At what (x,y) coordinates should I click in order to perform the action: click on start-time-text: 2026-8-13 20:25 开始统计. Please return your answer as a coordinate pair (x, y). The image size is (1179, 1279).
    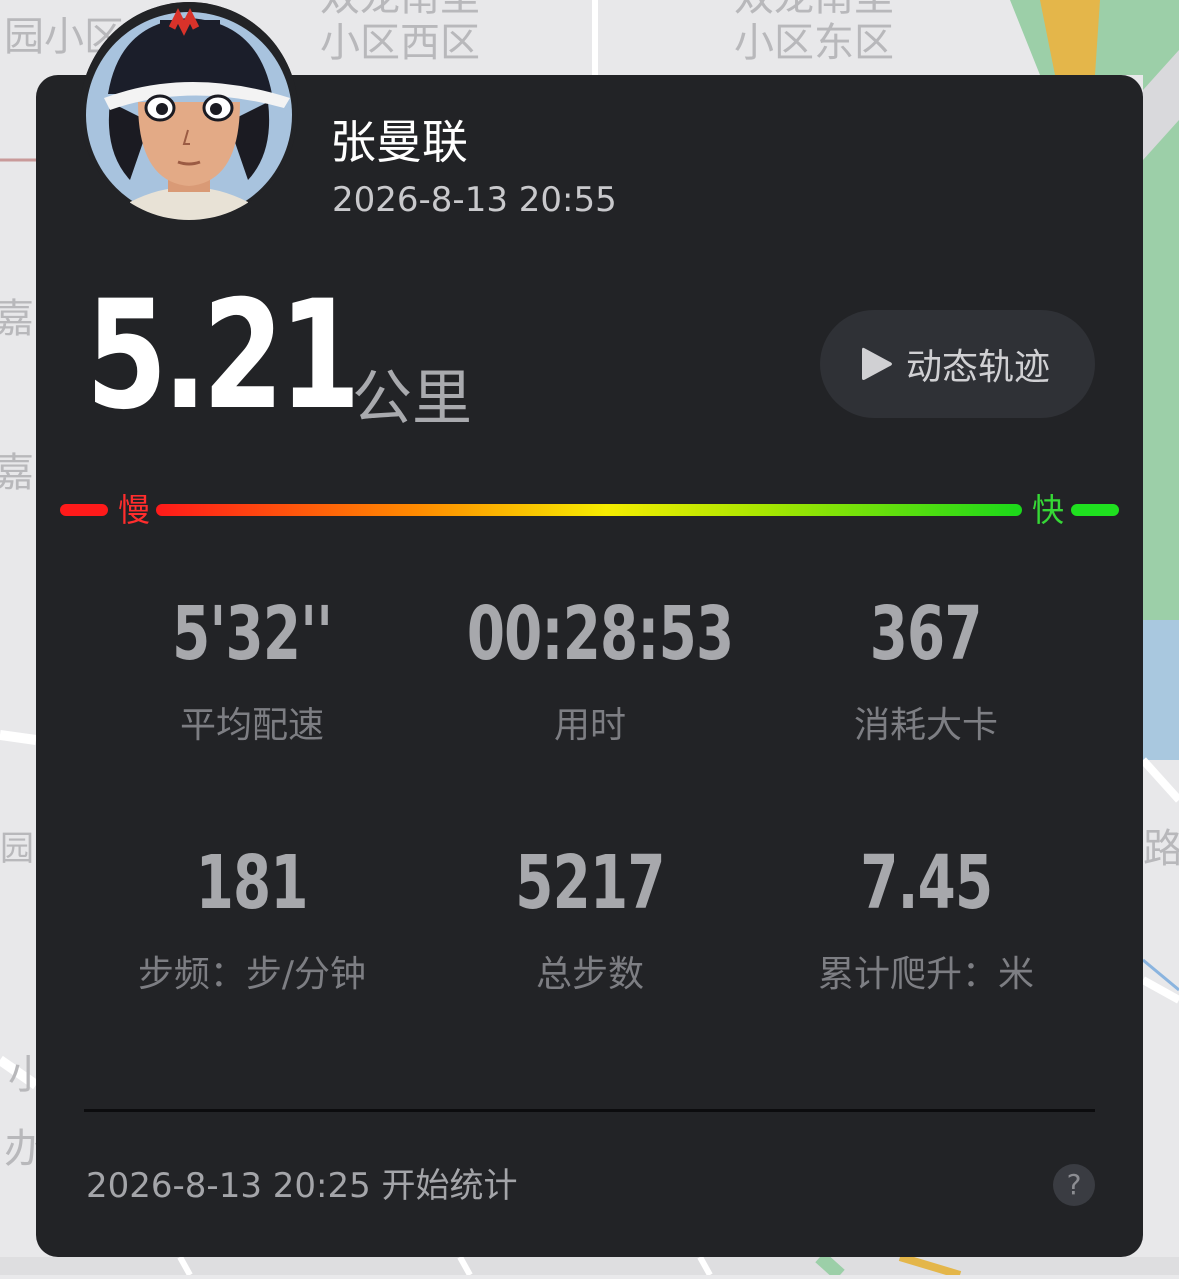
    Looking at the image, I should click on (302, 1186).